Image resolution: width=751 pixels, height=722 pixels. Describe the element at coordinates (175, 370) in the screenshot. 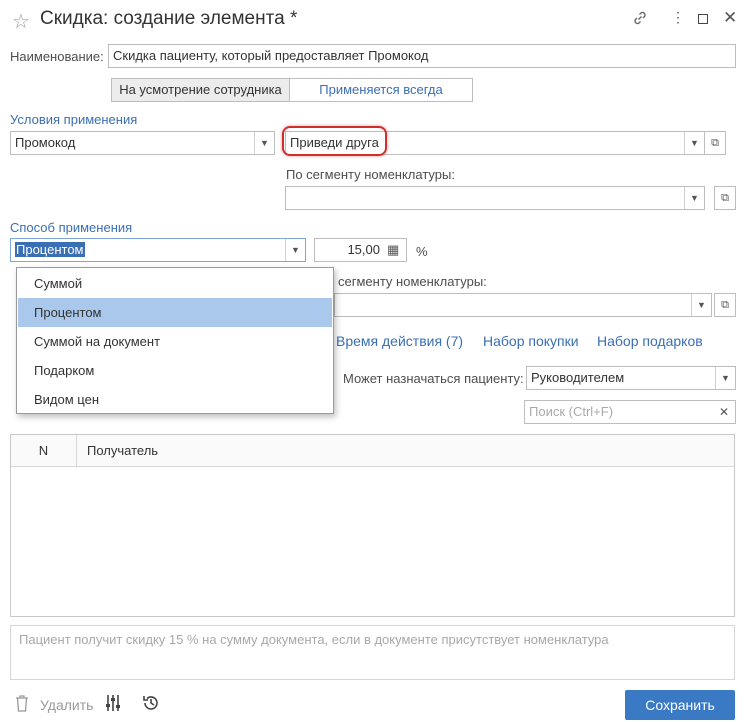

I see `menu-item-gift: Подарком` at that location.